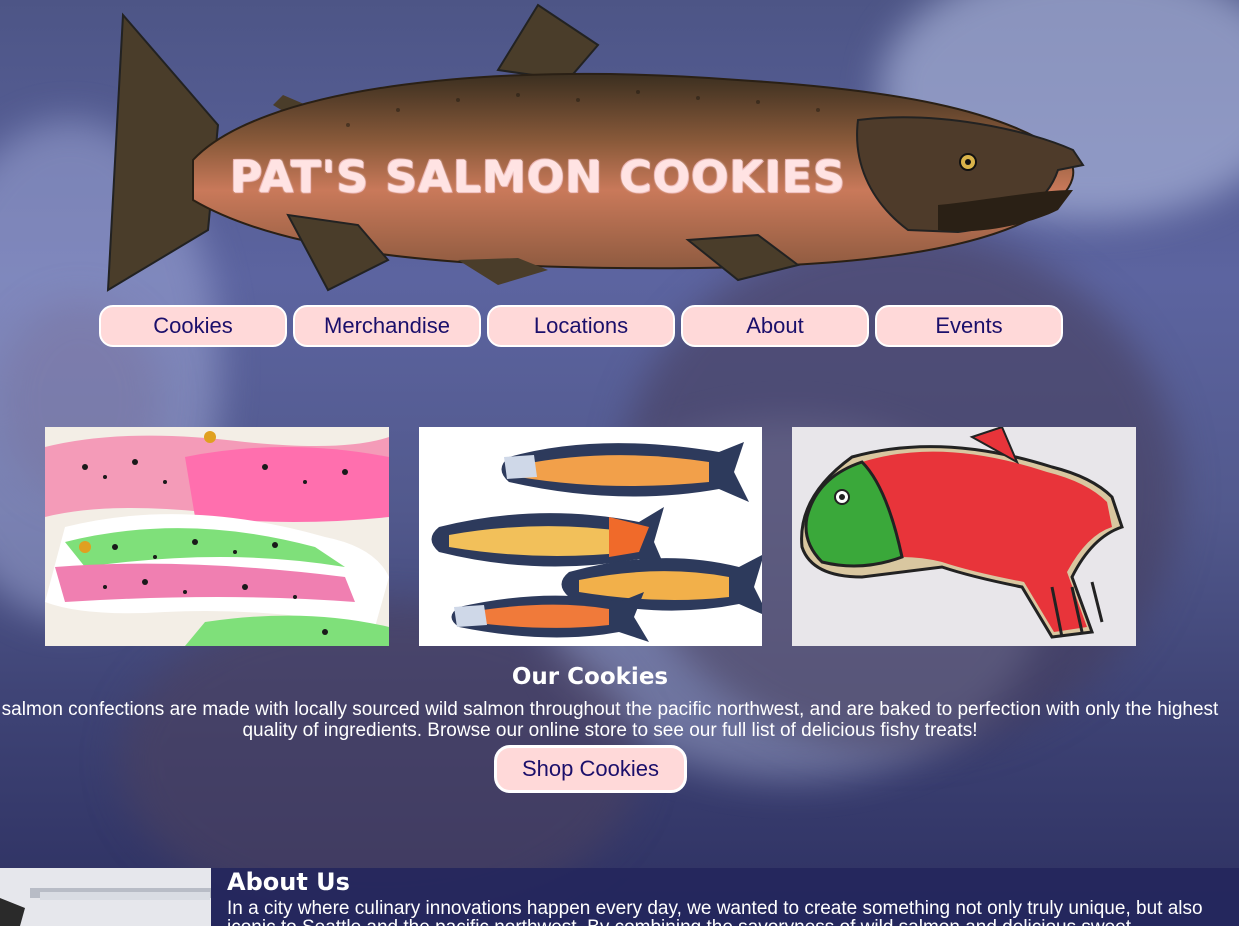 Image resolution: width=1239 pixels, height=926 pixels. I want to click on logo-title: PAT'S SALMON COOKIES, so click(538, 177).